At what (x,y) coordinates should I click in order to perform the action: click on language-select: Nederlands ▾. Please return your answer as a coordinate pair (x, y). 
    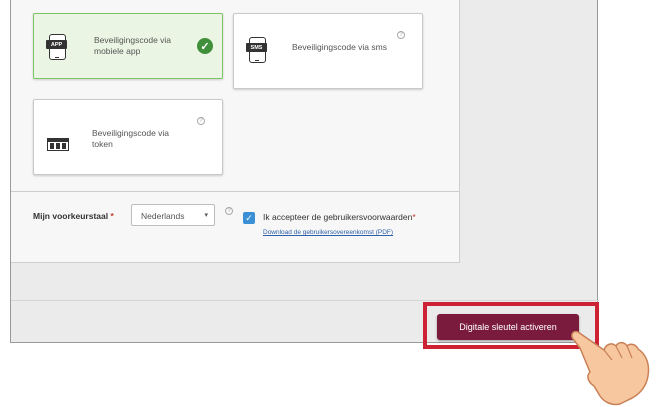
    Looking at the image, I should click on (173, 215).